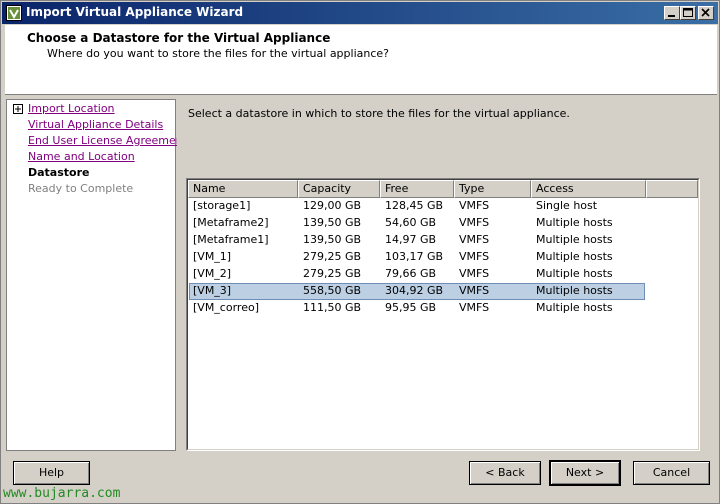 The height and width of the screenshot is (504, 720). Describe the element at coordinates (588, 189) in the screenshot. I see `column-header-access: Access` at that location.